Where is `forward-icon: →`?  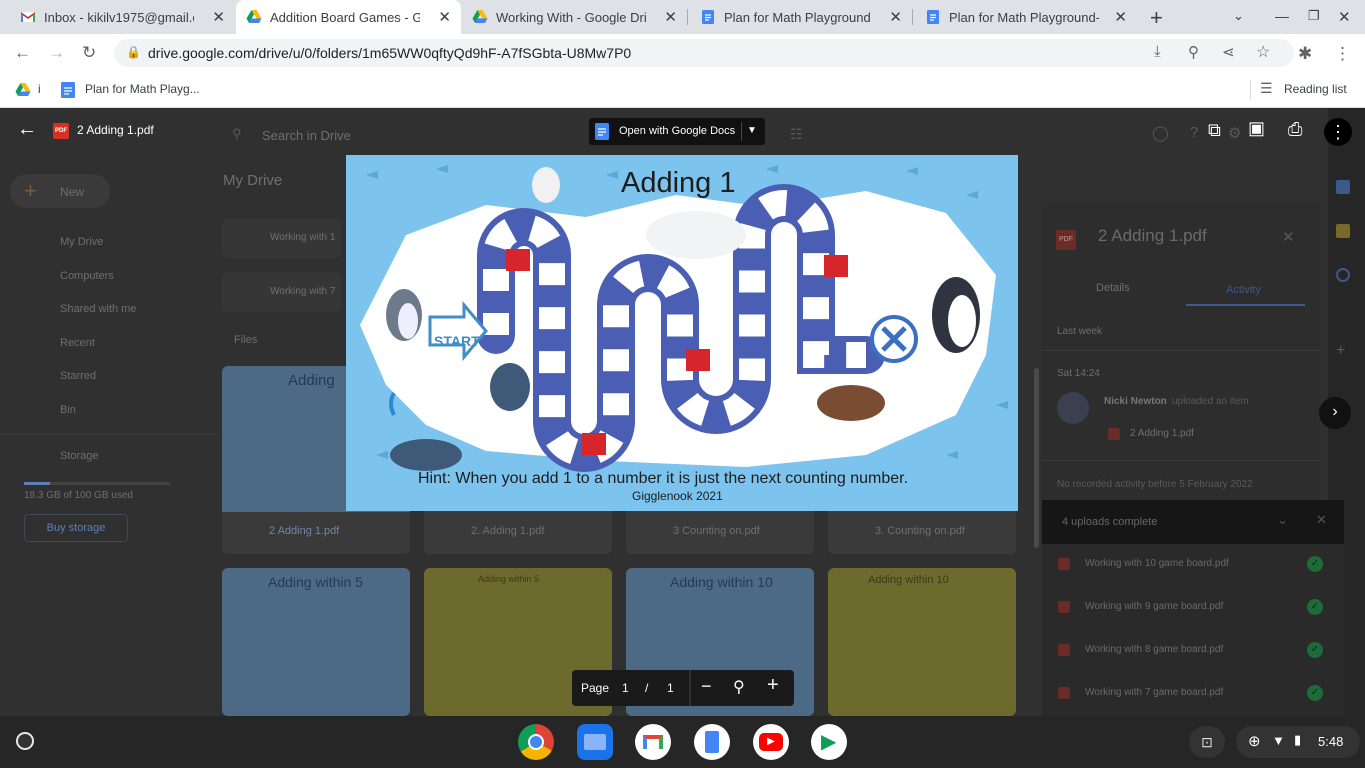 forward-icon: → is located at coordinates (56, 53).